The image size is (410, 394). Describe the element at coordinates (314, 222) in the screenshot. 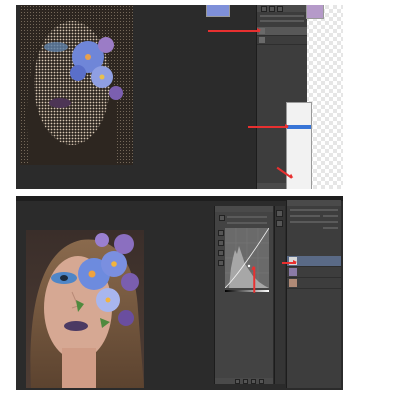

I see `lock-options` at that location.